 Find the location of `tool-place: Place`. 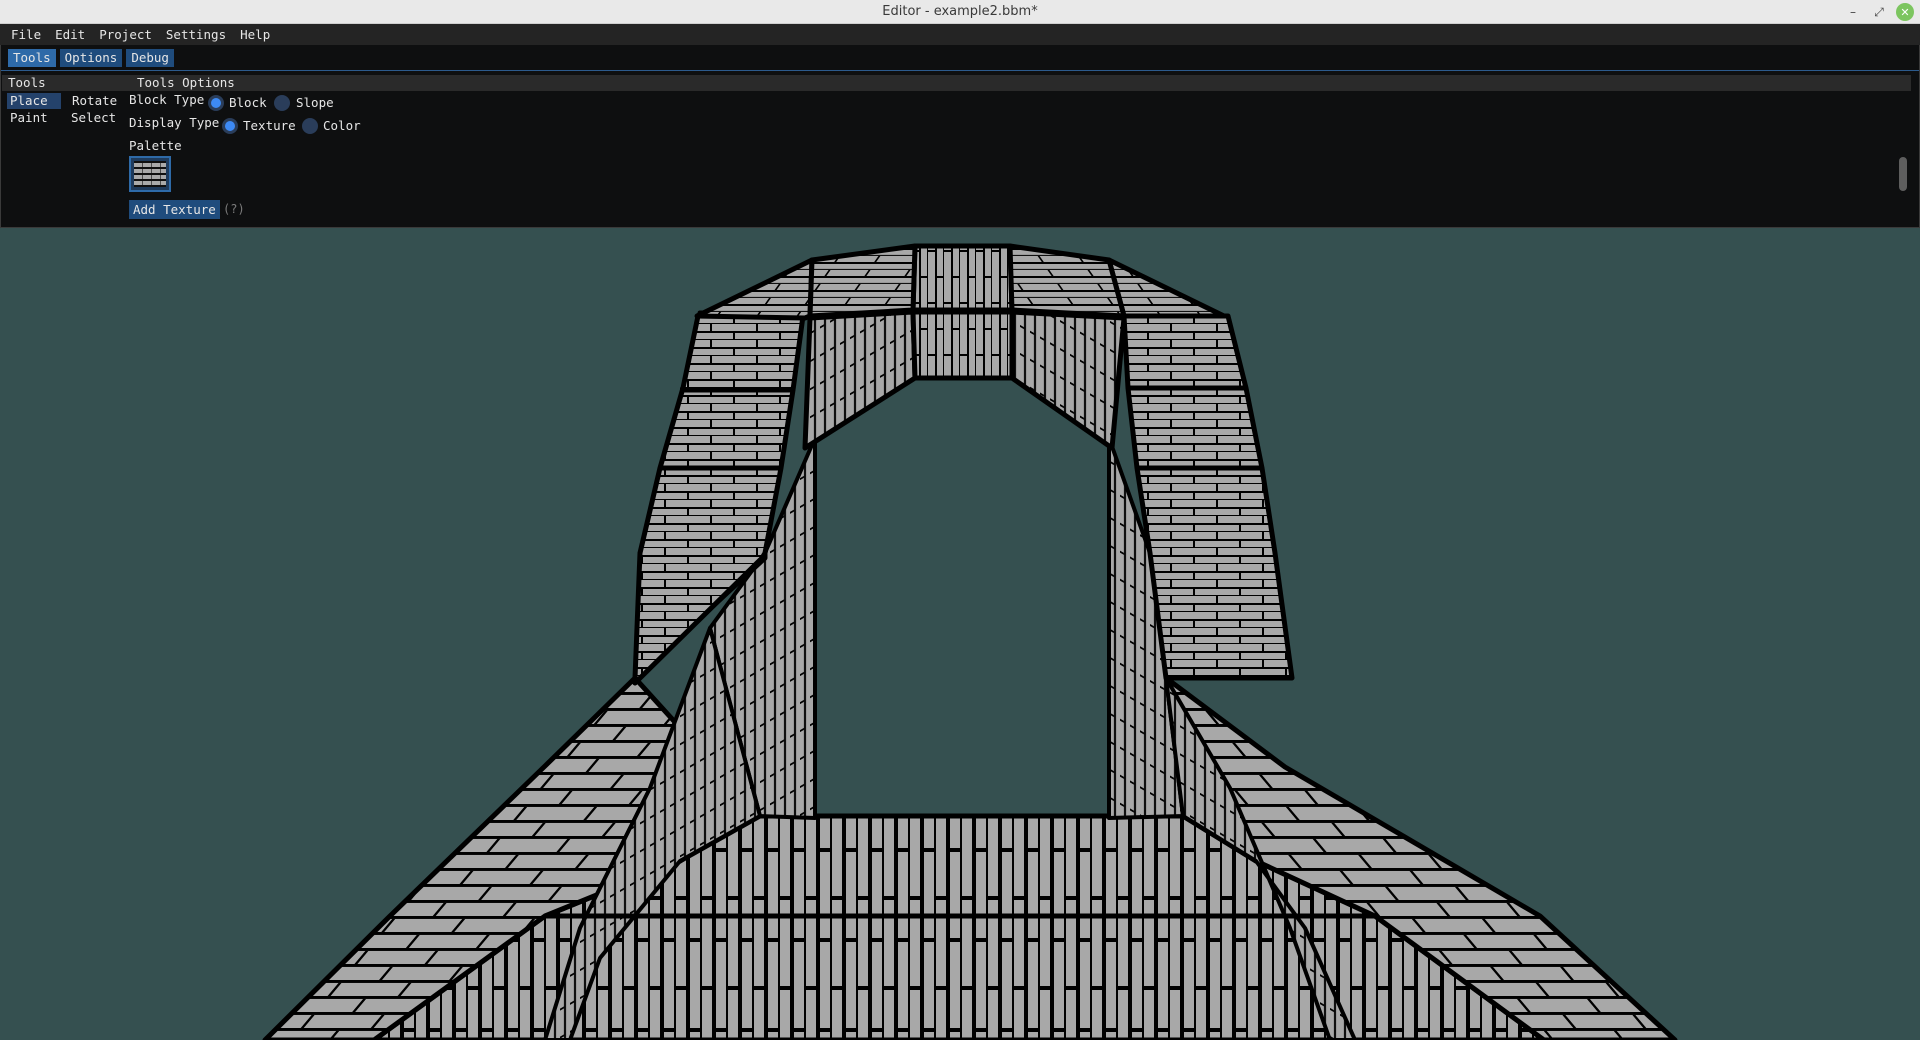

tool-place: Place is located at coordinates (34, 101).